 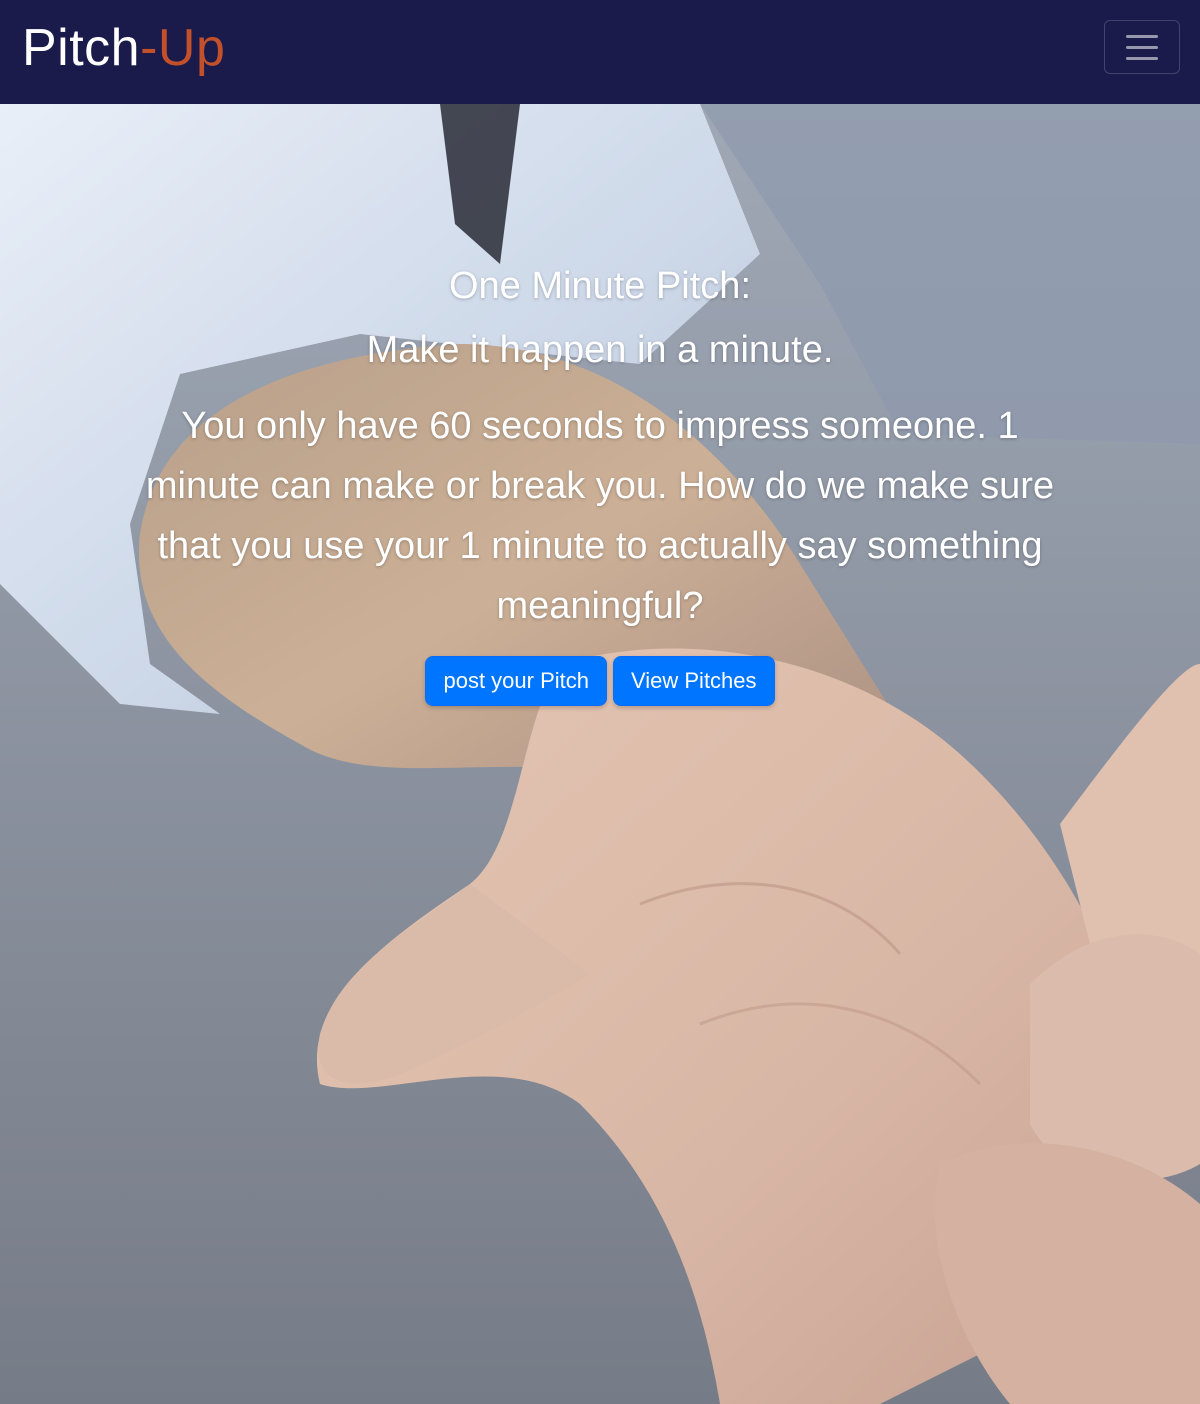 What do you see at coordinates (600, 286) in the screenshot?
I see `hero-title: One Minute Pitch:` at bounding box center [600, 286].